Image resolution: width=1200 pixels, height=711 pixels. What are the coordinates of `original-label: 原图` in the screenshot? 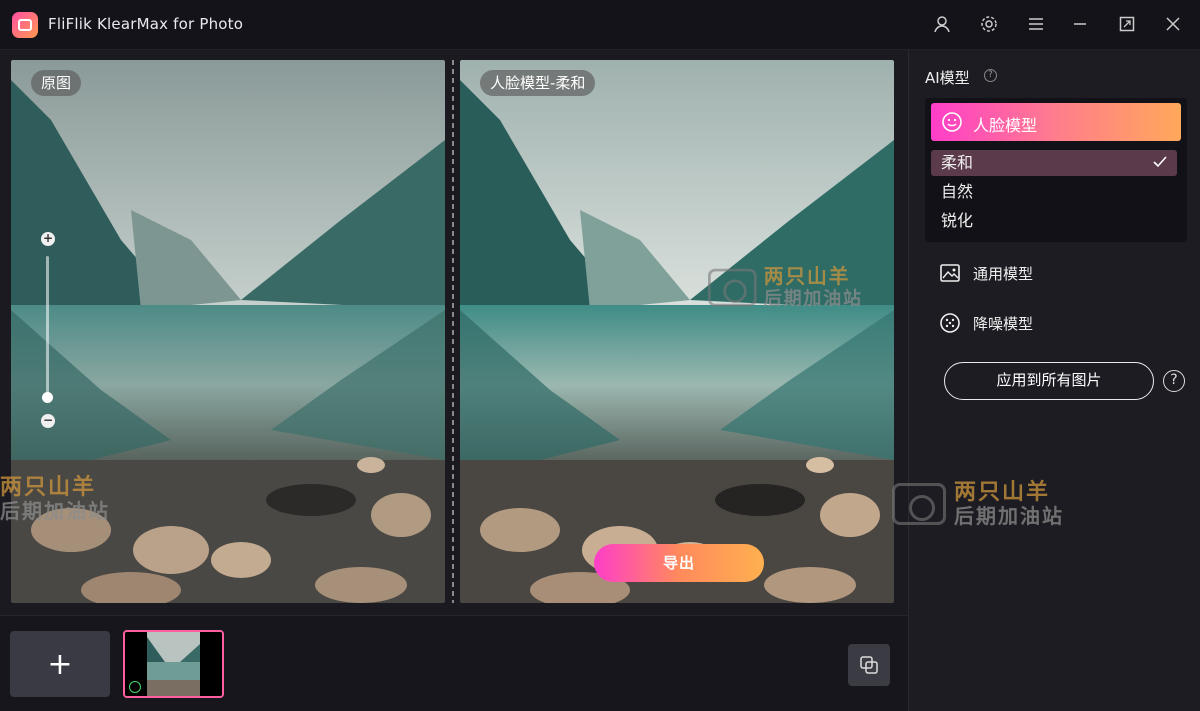 It's located at (56, 83).